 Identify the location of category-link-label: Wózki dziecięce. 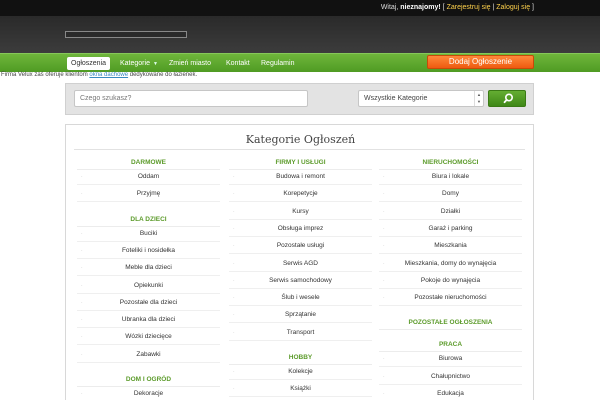
(148, 337).